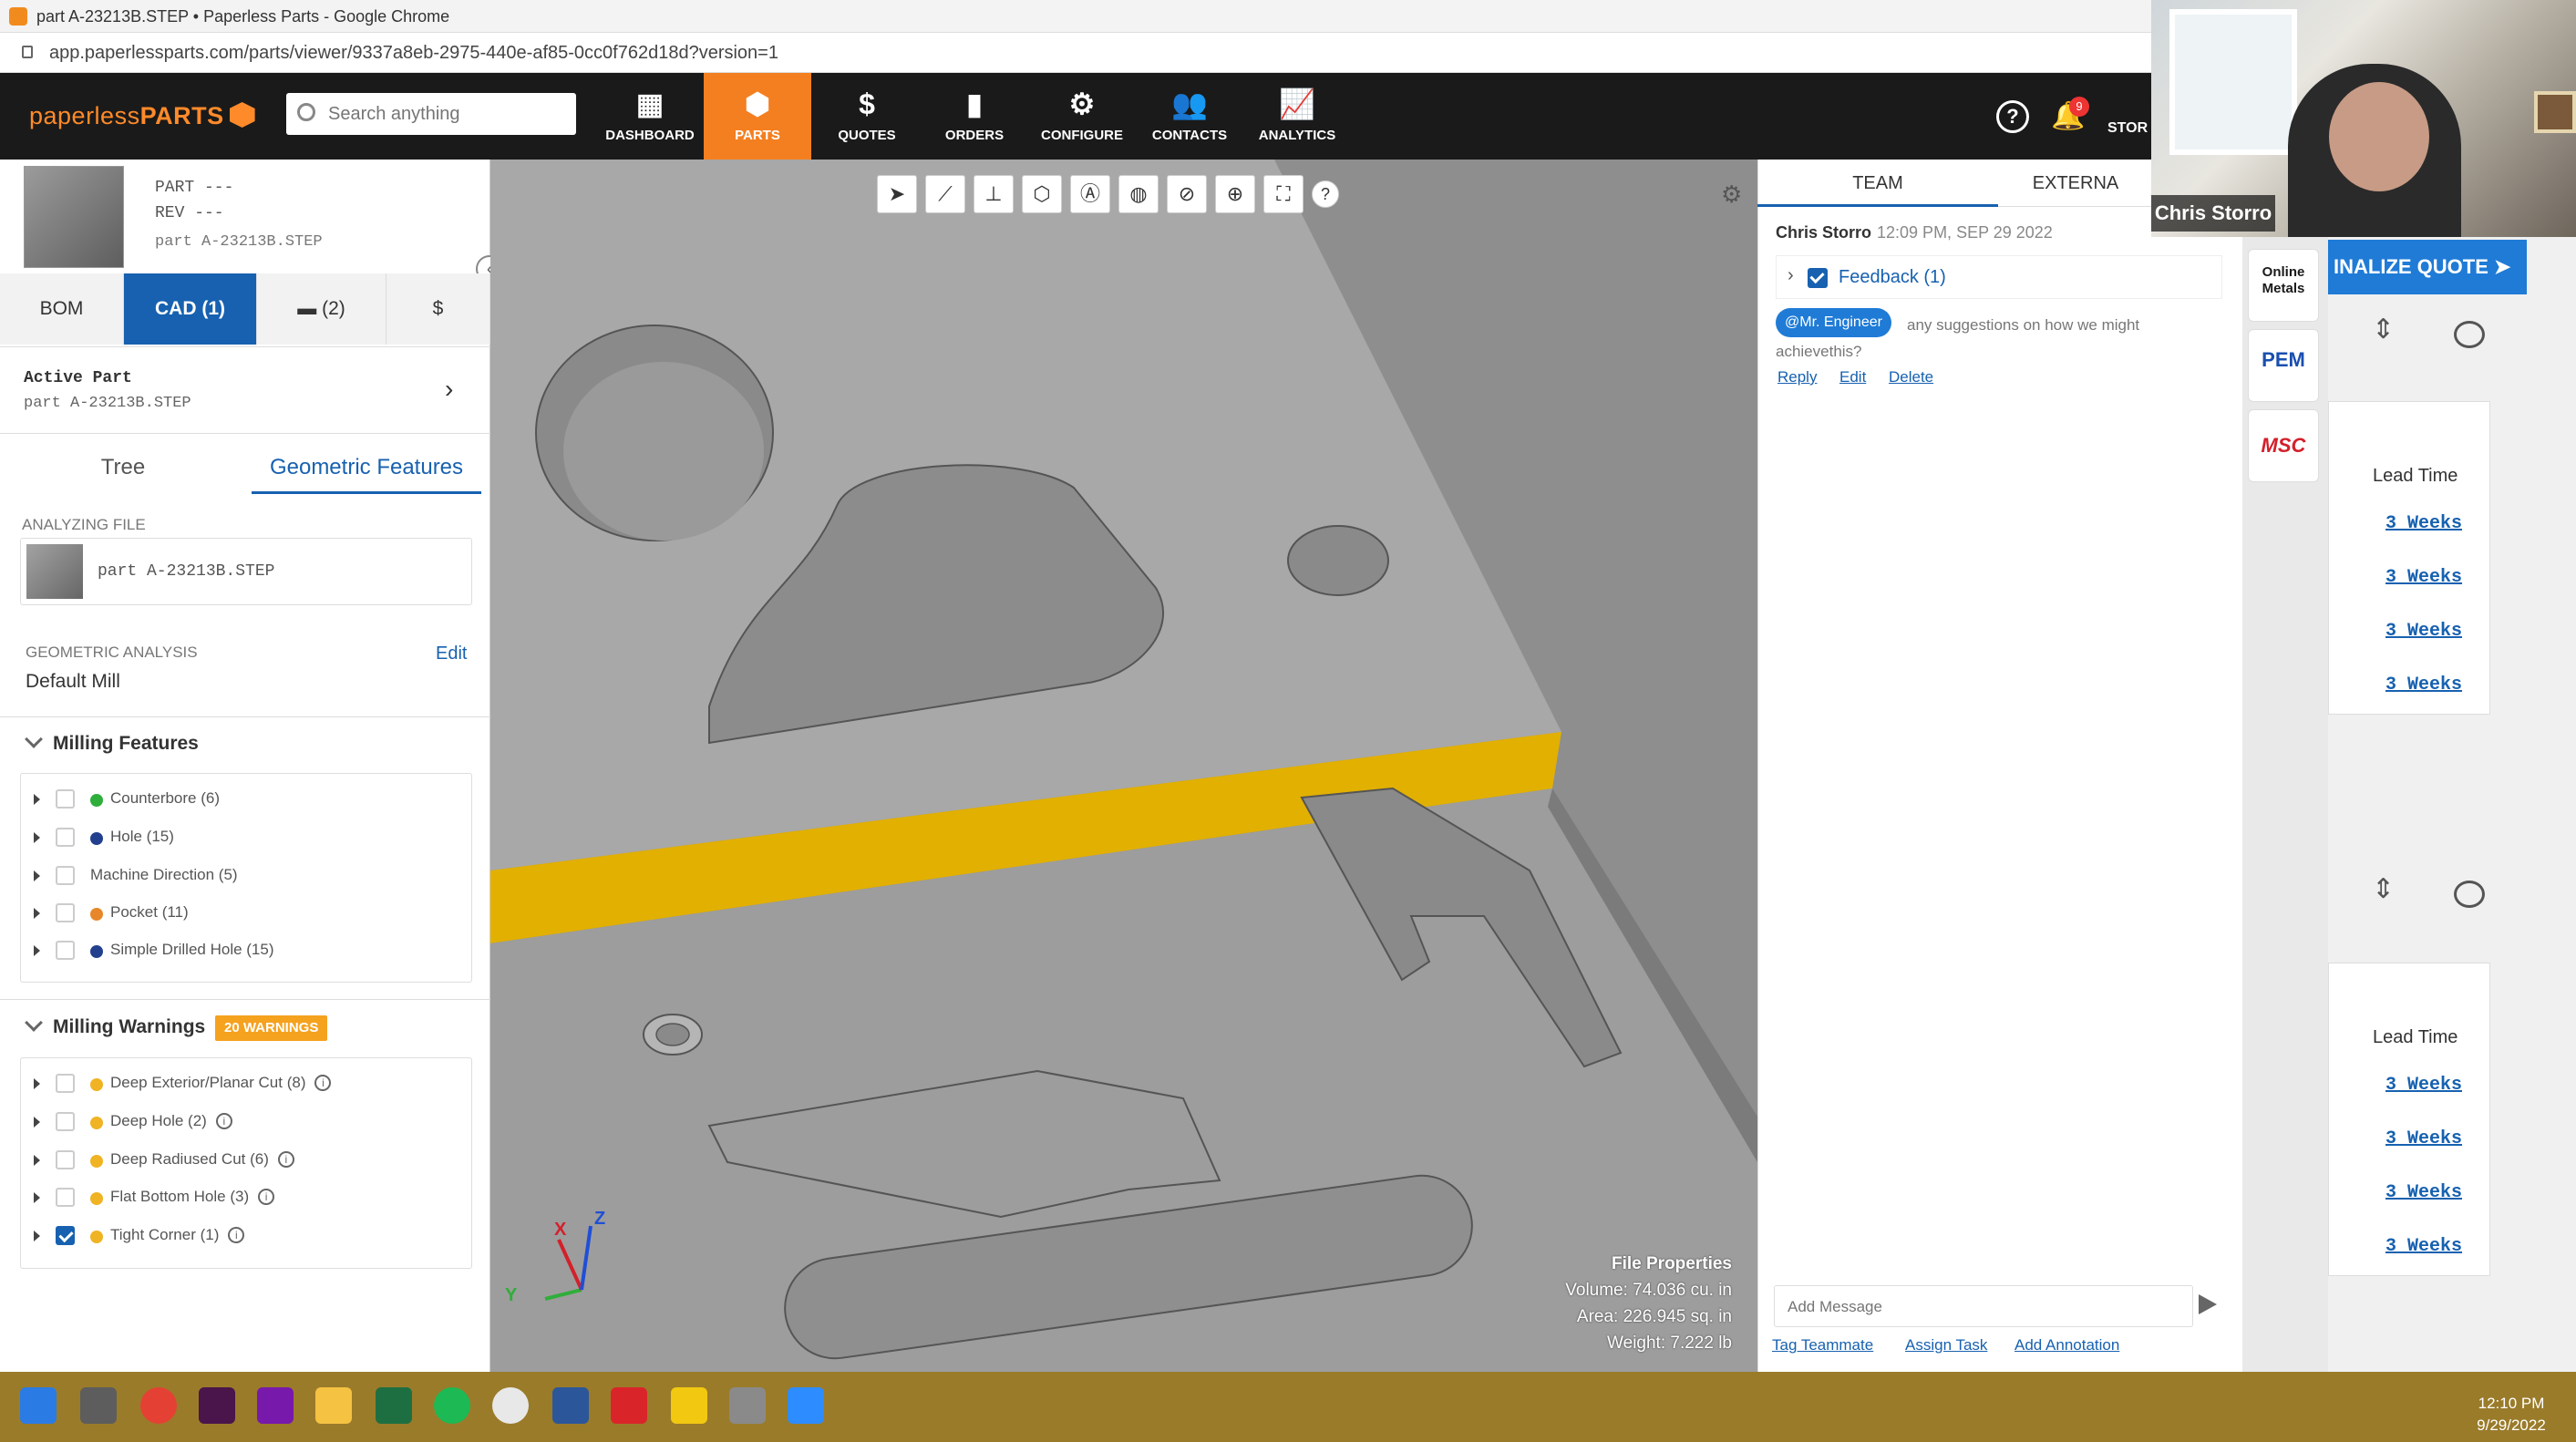 The width and height of the screenshot is (2576, 1442). What do you see at coordinates (1791, 275) in the screenshot?
I see `chevron-right-icon: ›` at bounding box center [1791, 275].